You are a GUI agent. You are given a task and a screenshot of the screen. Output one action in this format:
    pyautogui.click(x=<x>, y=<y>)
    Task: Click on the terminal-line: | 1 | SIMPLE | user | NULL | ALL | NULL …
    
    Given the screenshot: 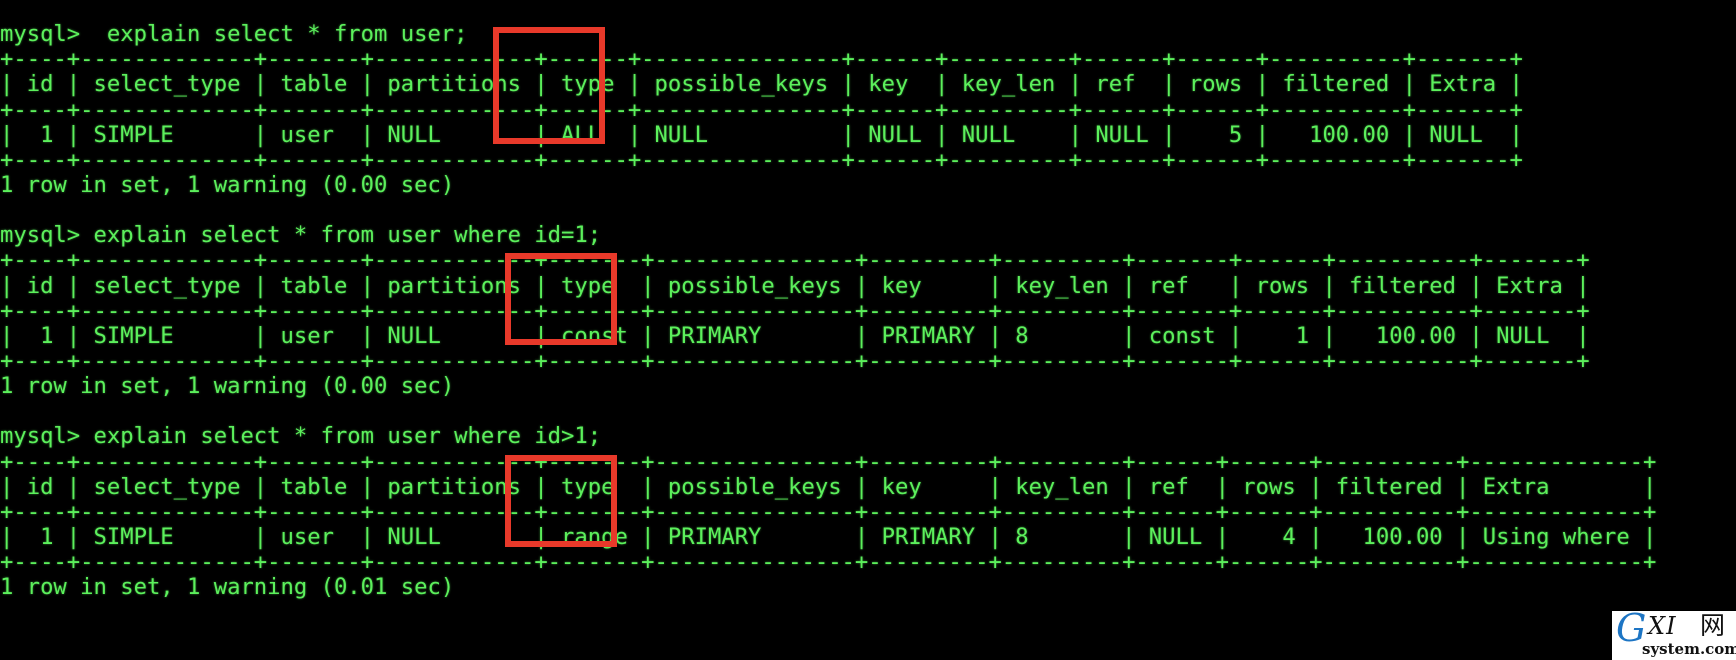 What is the action you would take?
    pyautogui.click(x=761, y=134)
    